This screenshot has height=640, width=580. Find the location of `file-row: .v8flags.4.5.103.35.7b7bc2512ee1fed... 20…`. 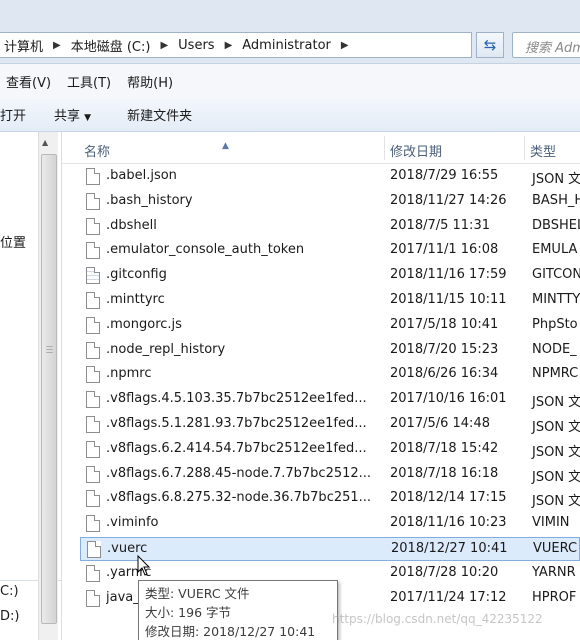

file-row: .v8flags.4.5.103.35.7b7bc2512ee1fed... 20… is located at coordinates (330, 400).